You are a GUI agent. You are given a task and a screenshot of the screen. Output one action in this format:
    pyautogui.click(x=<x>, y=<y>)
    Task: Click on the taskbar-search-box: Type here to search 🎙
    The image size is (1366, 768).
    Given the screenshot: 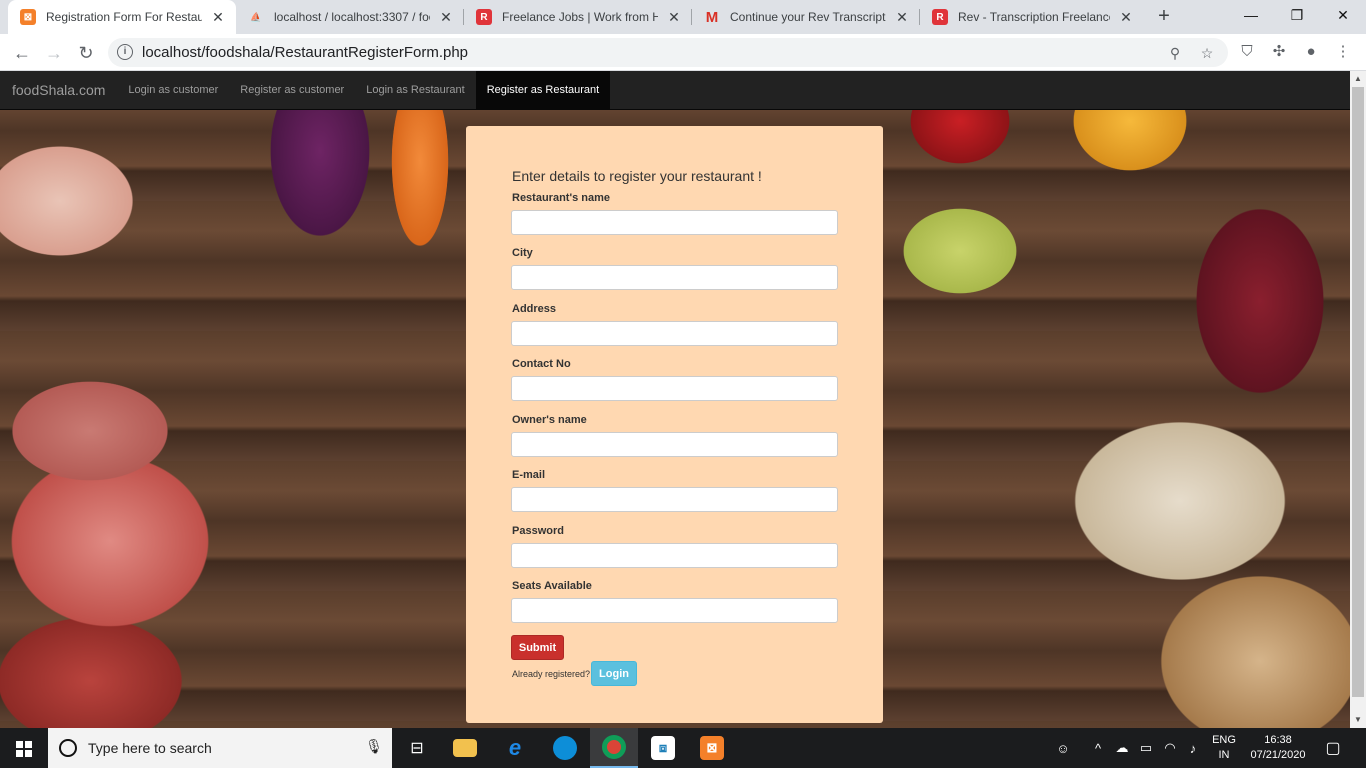 What is the action you would take?
    pyautogui.click(x=220, y=748)
    